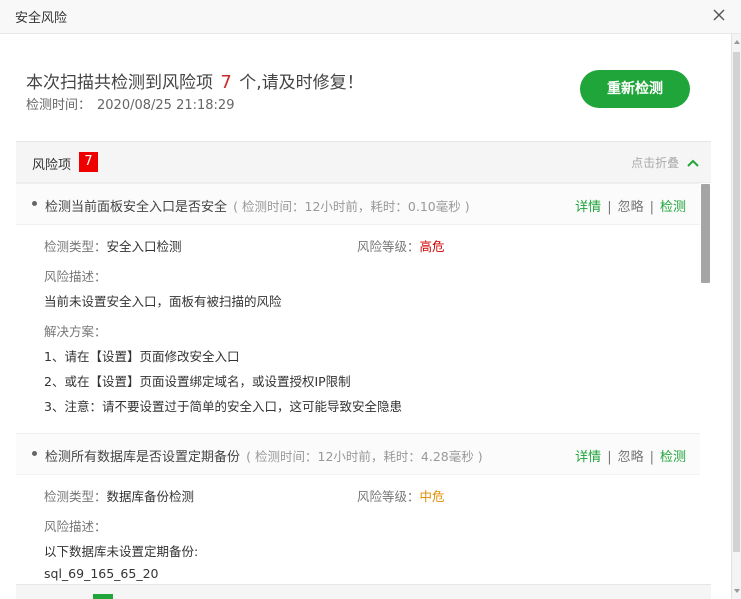 The width and height of the screenshot is (741, 599). Describe the element at coordinates (41, 18) in the screenshot. I see `dialog-title: 安全风险` at that location.